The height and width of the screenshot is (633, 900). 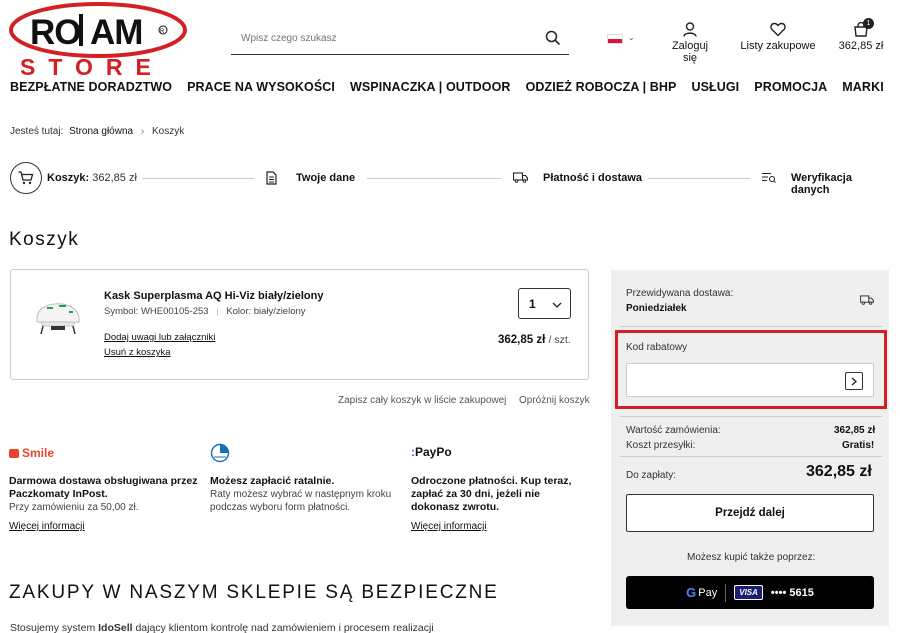 What do you see at coordinates (261, 87) in the screenshot?
I see `nav-item-prace-na-wysokosci: PRACE NA WYSOKOŚCI` at bounding box center [261, 87].